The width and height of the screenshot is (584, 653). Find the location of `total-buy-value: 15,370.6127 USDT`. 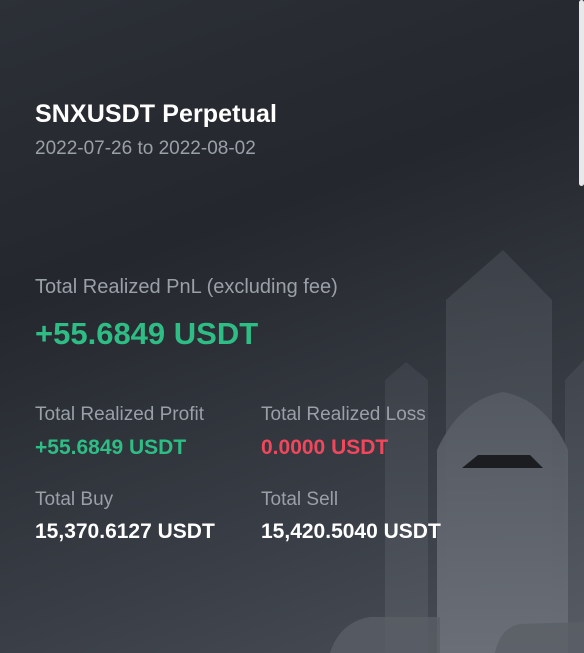

total-buy-value: 15,370.6127 USDT is located at coordinates (125, 531).